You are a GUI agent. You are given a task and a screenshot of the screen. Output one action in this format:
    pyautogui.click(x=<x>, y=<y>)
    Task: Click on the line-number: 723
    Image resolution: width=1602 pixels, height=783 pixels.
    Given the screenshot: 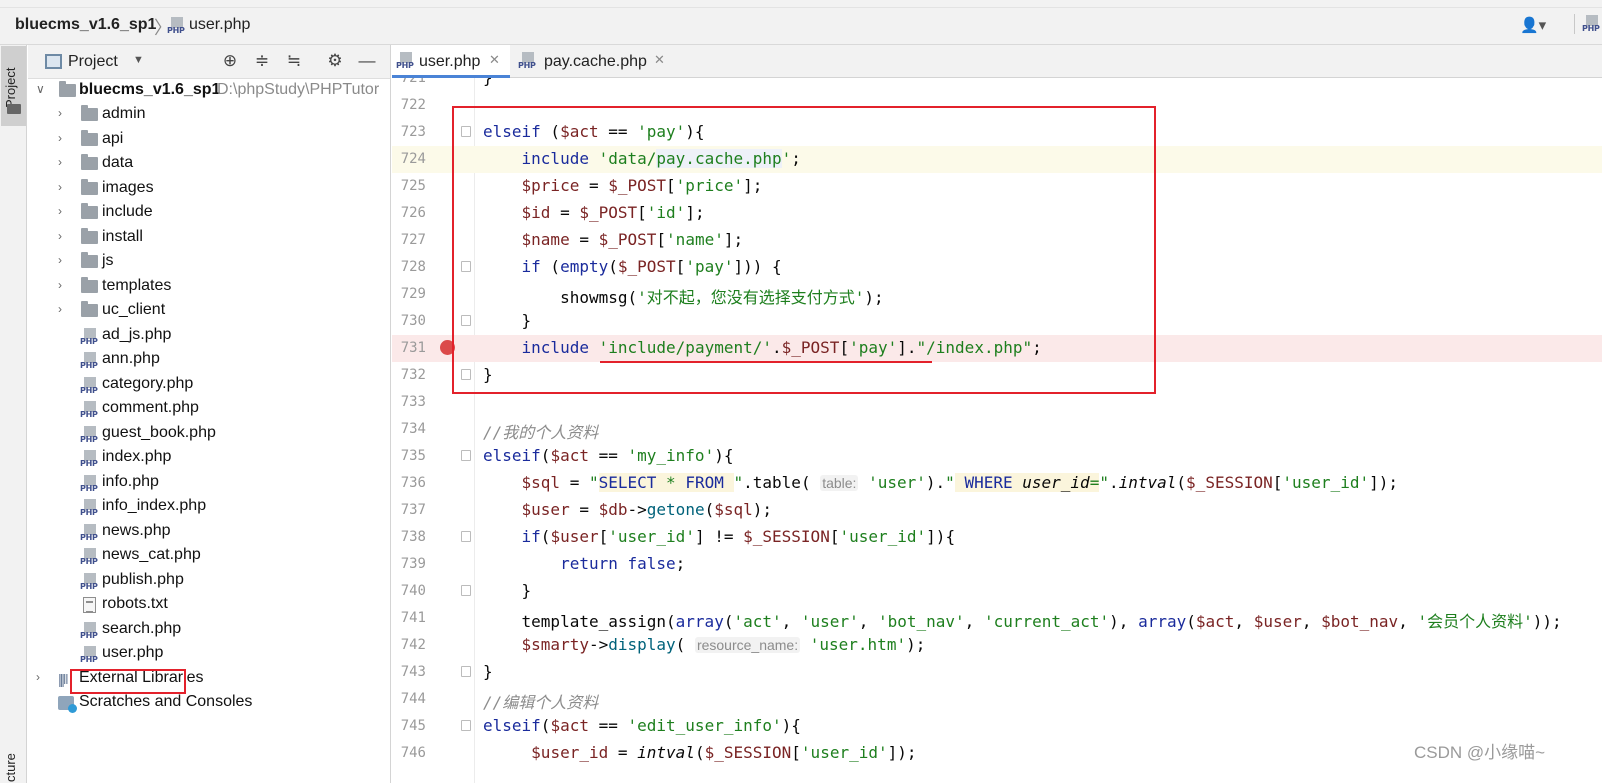 What is the action you would take?
    pyautogui.click(x=413, y=132)
    